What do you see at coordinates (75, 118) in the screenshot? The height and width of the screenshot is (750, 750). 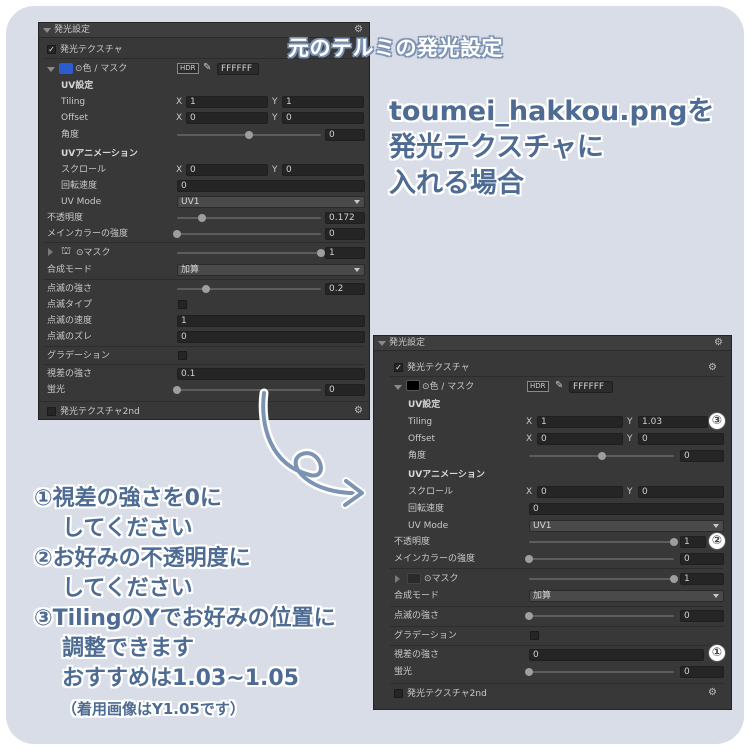 I see `offset-label: Offset` at bounding box center [75, 118].